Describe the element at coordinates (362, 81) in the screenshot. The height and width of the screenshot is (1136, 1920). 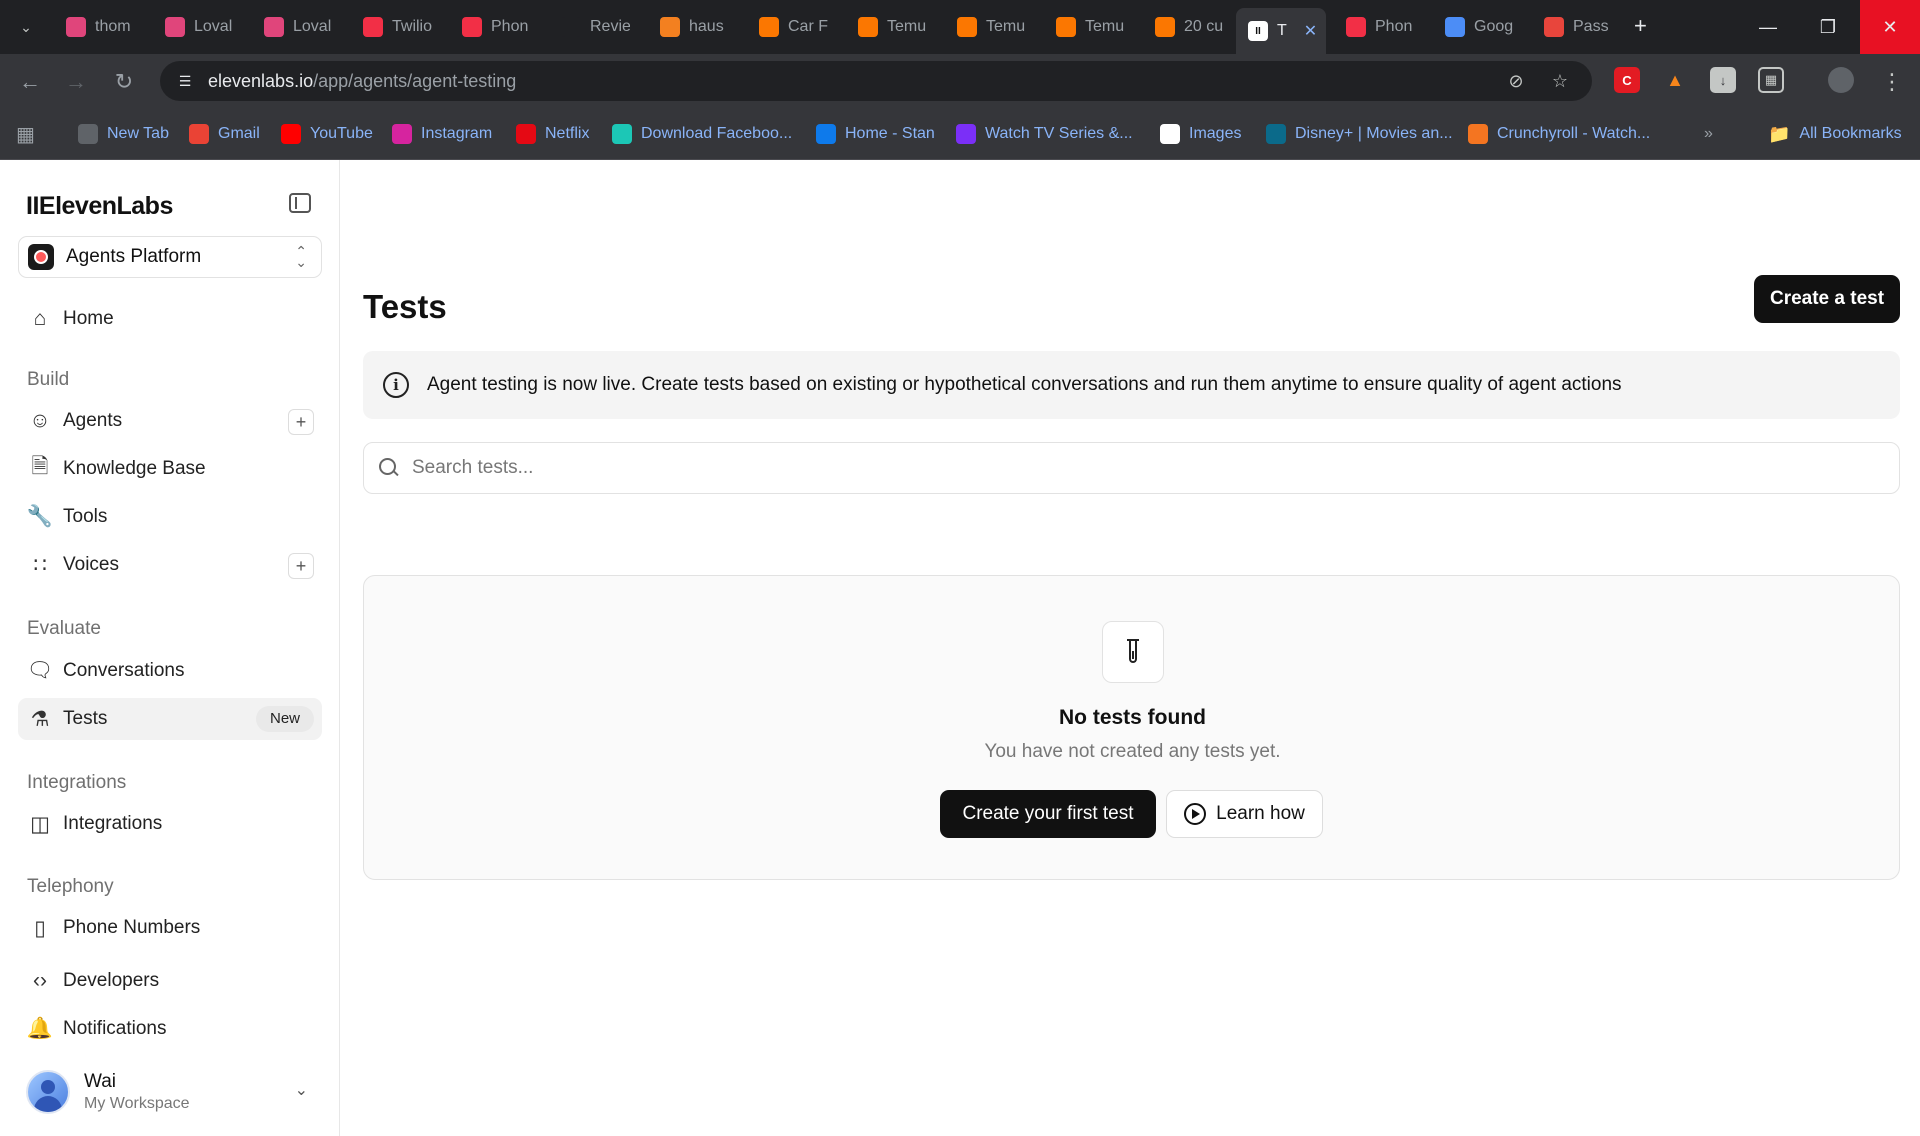
I see `url-text: elevenlabs.io/app/agents/agent-testing` at that location.